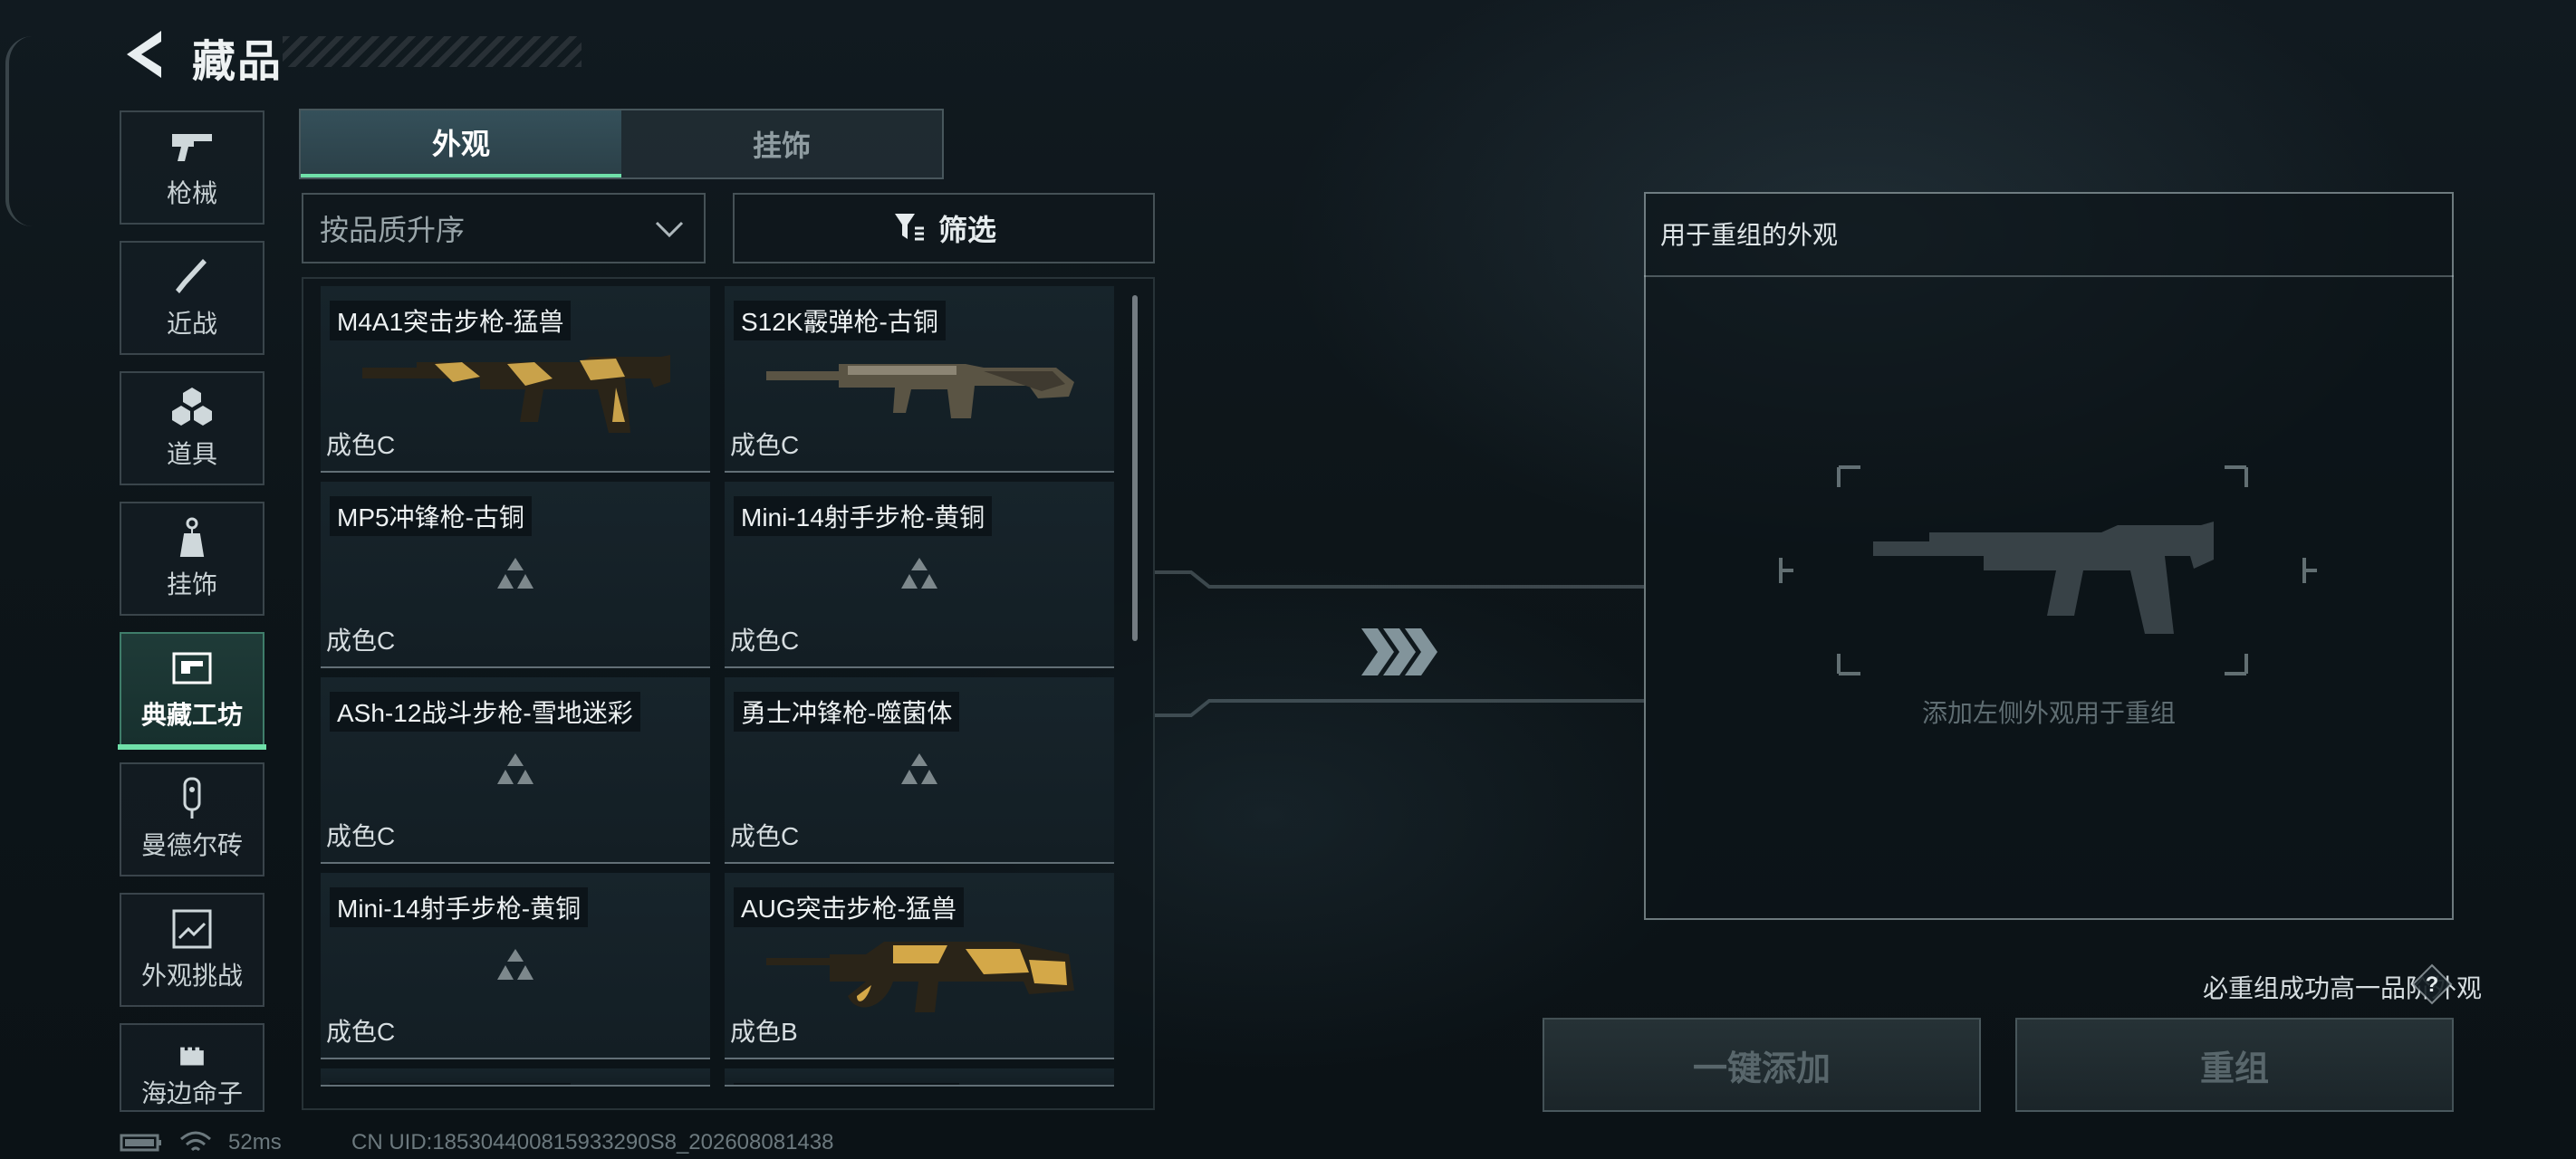 The image size is (2576, 1159). Describe the element at coordinates (192, 950) in the screenshot. I see `sidebar-item-challenge: 外观挑战` at that location.